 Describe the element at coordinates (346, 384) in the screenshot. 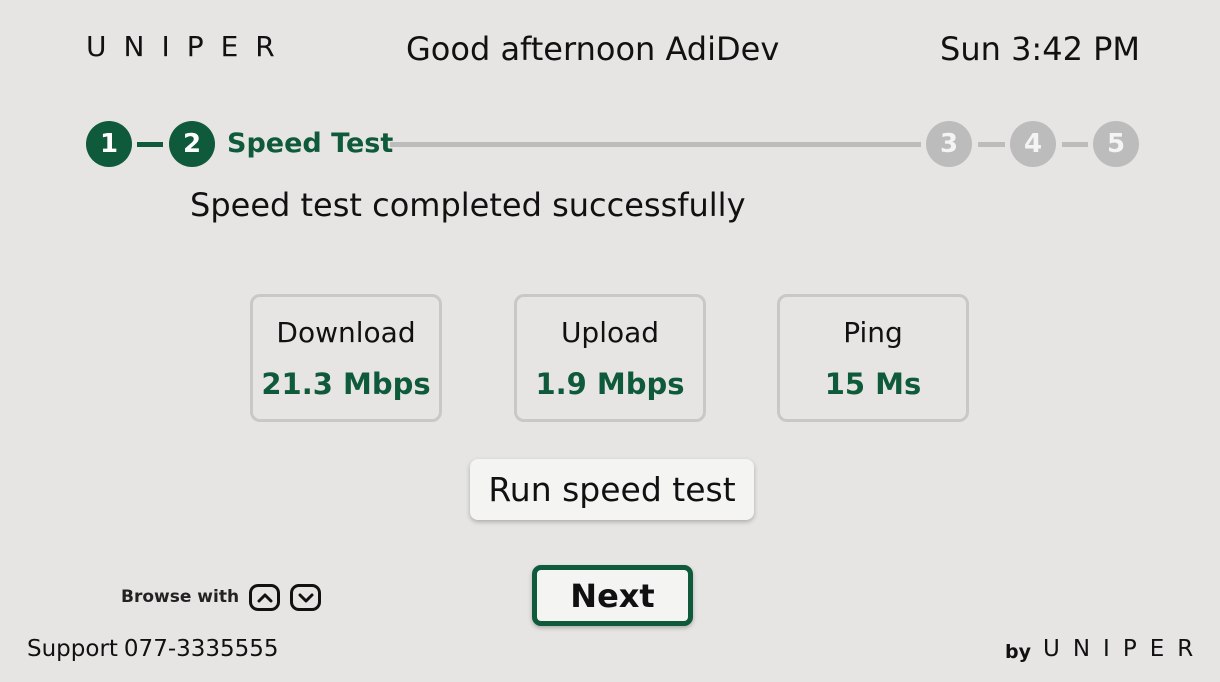

I see `download-value: 21.3 Mbps` at that location.